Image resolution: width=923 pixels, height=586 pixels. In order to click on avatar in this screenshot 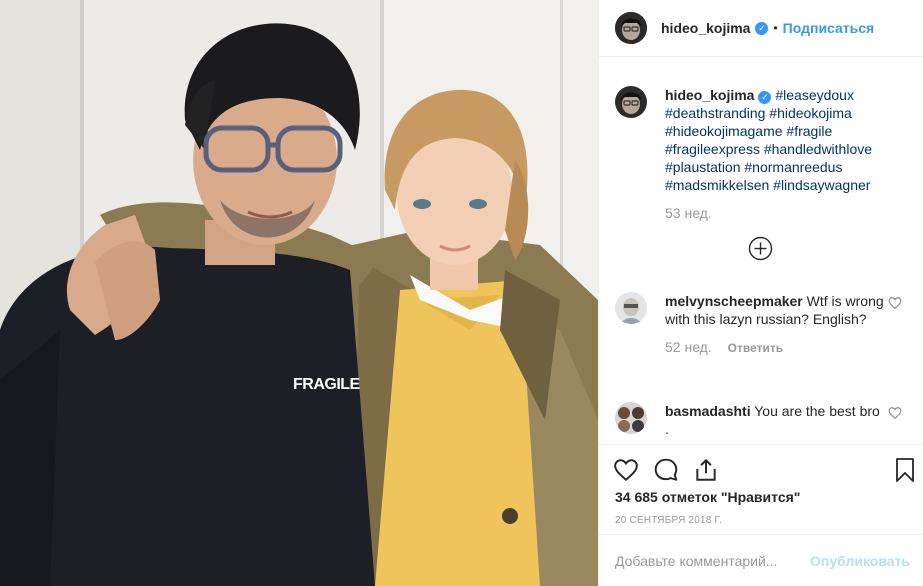, I will do `click(631, 28)`.